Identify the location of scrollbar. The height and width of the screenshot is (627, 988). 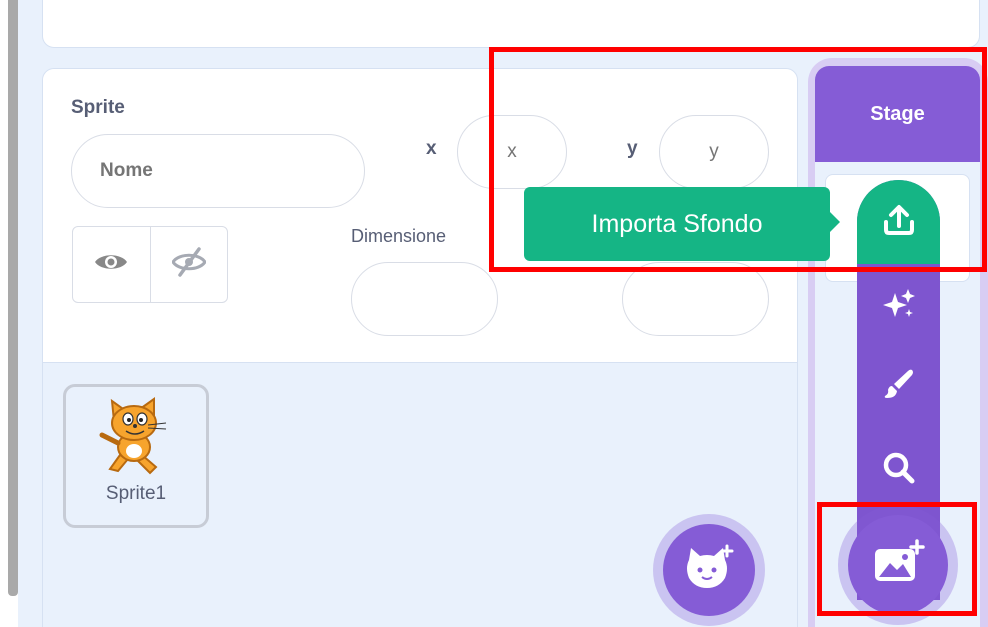
(13, 298).